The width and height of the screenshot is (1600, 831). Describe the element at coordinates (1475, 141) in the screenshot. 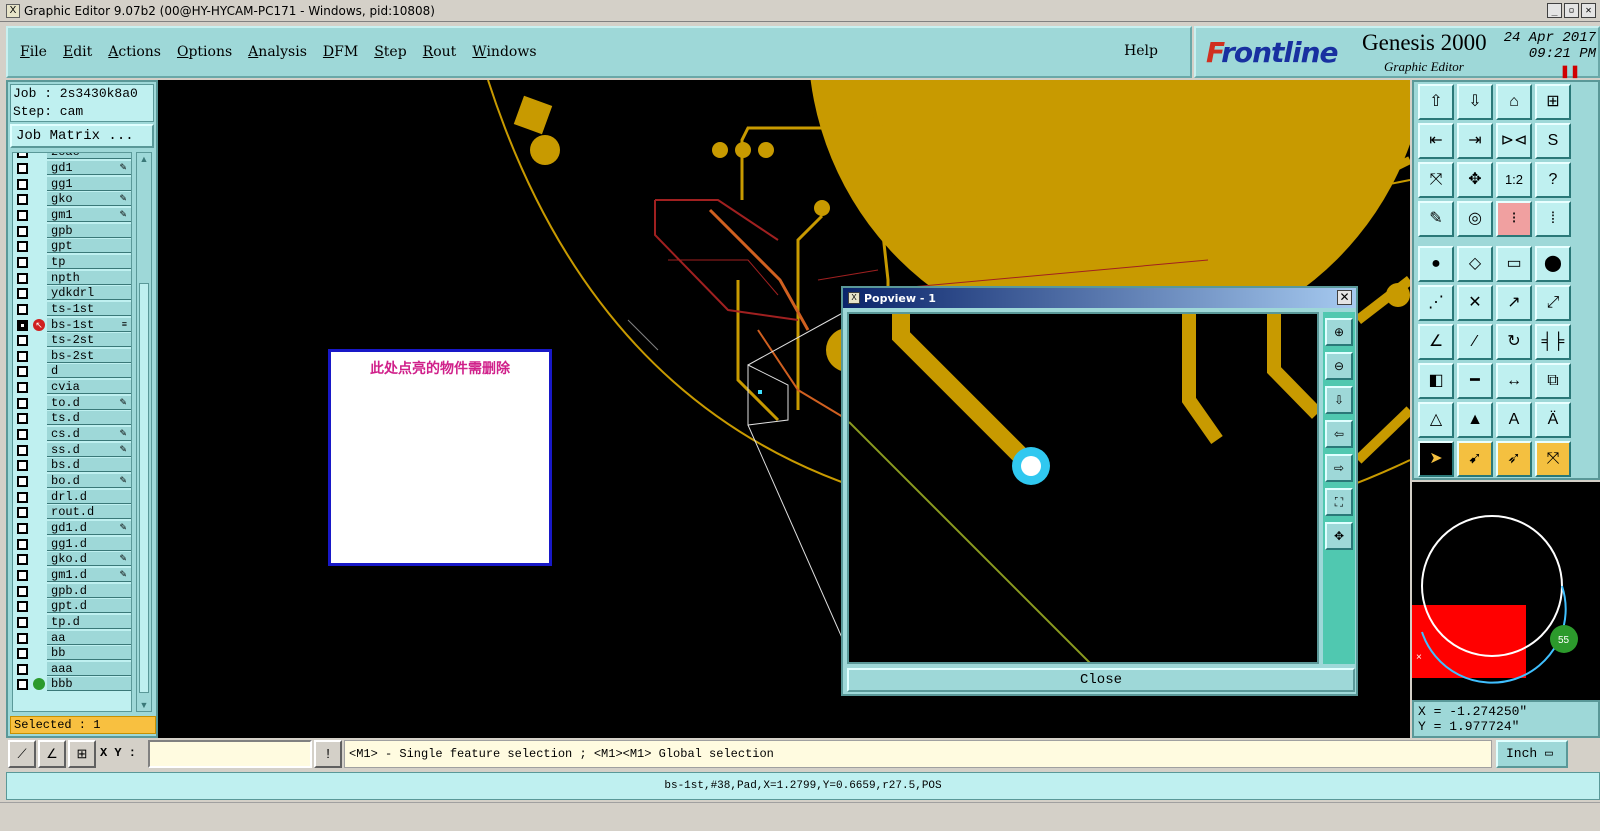

I see `pan-right-tool-icon: ⇥` at that location.